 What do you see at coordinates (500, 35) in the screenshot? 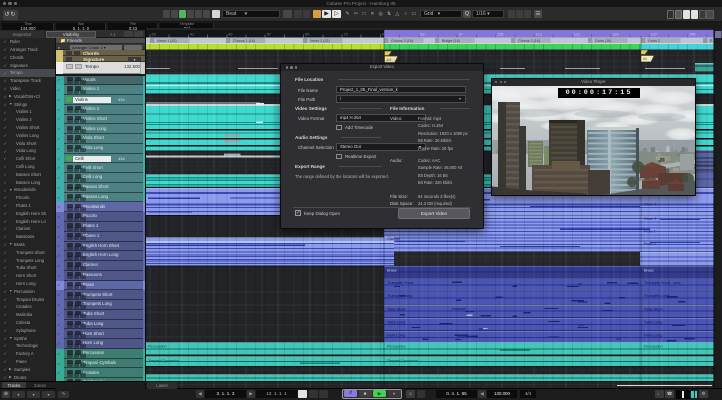
I see `svg-text: 105` at bounding box center [500, 35].